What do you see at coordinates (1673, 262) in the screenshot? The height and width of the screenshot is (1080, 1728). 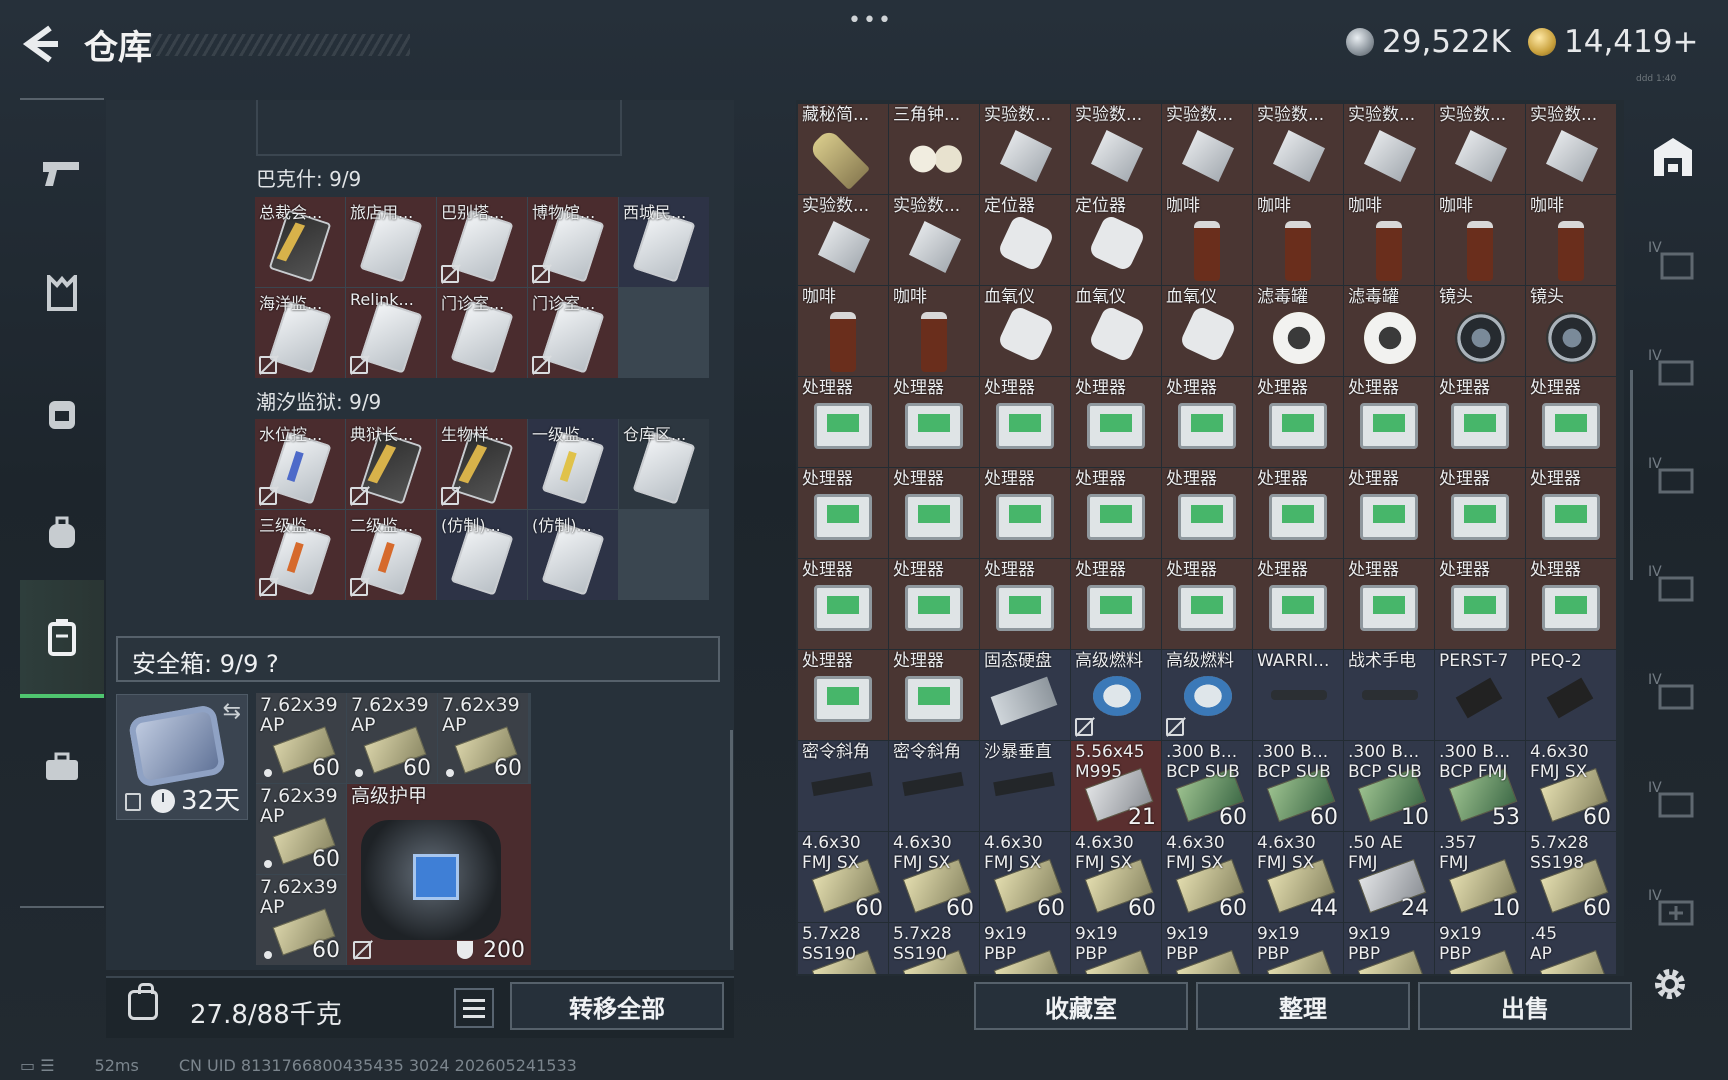 I see `storage-tab-1: IV` at bounding box center [1673, 262].